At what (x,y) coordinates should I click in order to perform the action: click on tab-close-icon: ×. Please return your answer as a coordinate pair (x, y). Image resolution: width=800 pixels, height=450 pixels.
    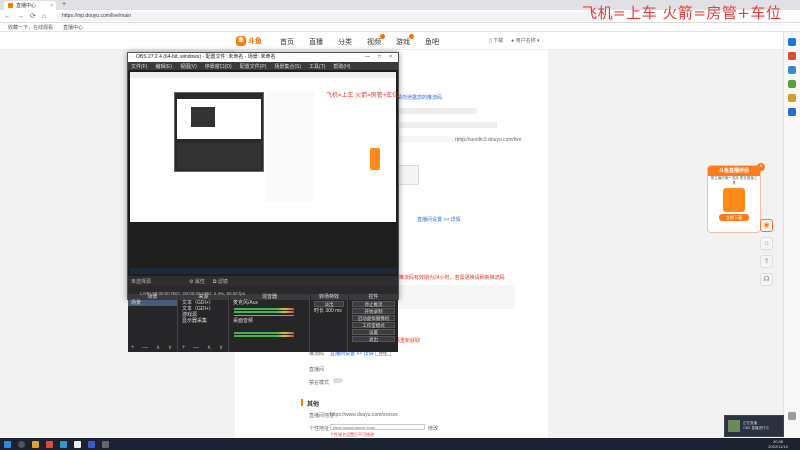
    Looking at the image, I should click on (51, 6).